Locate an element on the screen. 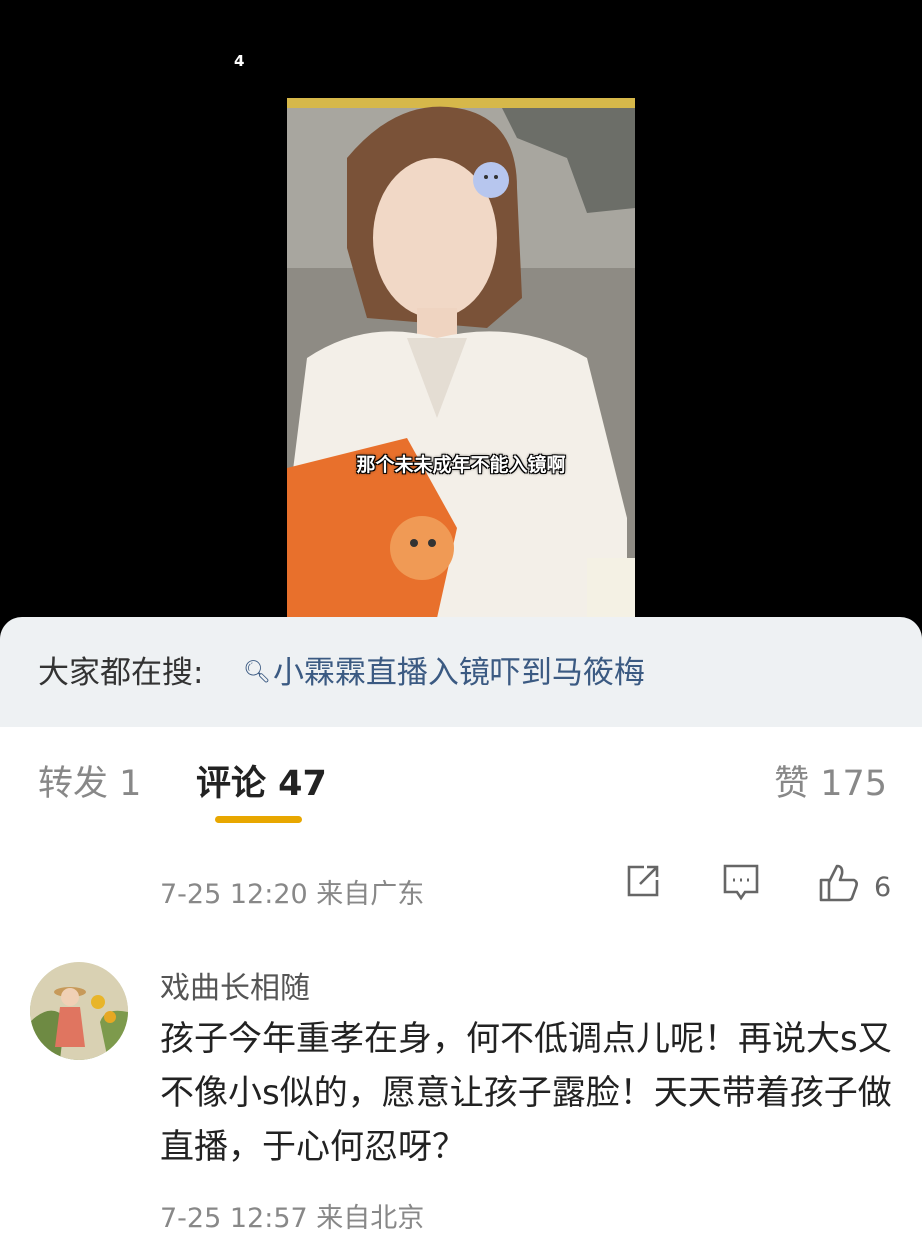  active-tab-indicator is located at coordinates (258, 819).